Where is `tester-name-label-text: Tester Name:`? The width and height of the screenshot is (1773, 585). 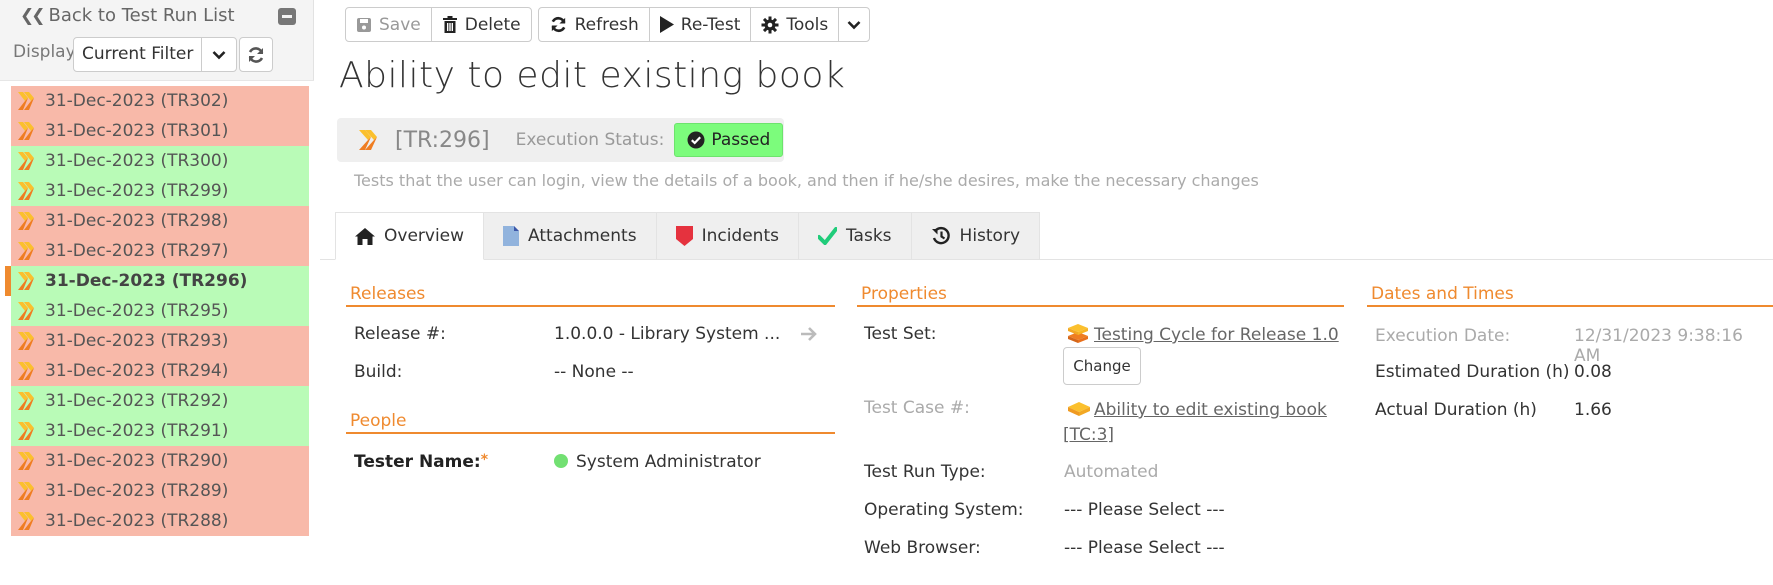 tester-name-label-text: Tester Name: is located at coordinates (417, 462).